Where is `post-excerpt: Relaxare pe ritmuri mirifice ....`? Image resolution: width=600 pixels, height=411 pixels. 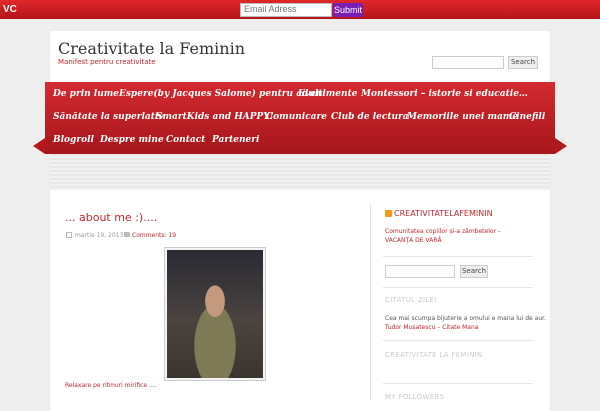
post-excerpt: Relaxare pe ritmuri mirifice .... is located at coordinates (111, 385).